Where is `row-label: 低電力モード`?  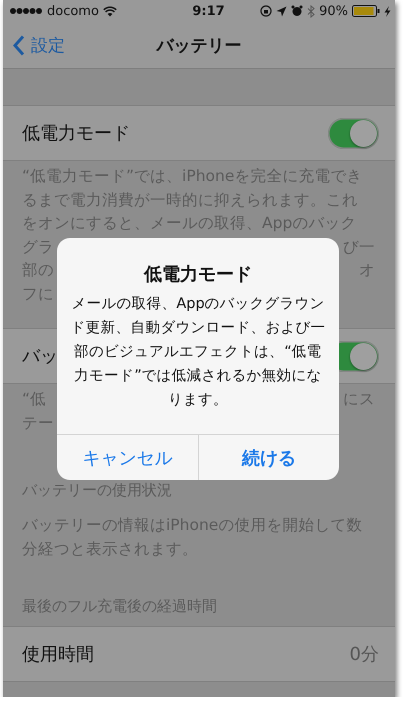
row-label: 低電力モード is located at coordinates (76, 133).